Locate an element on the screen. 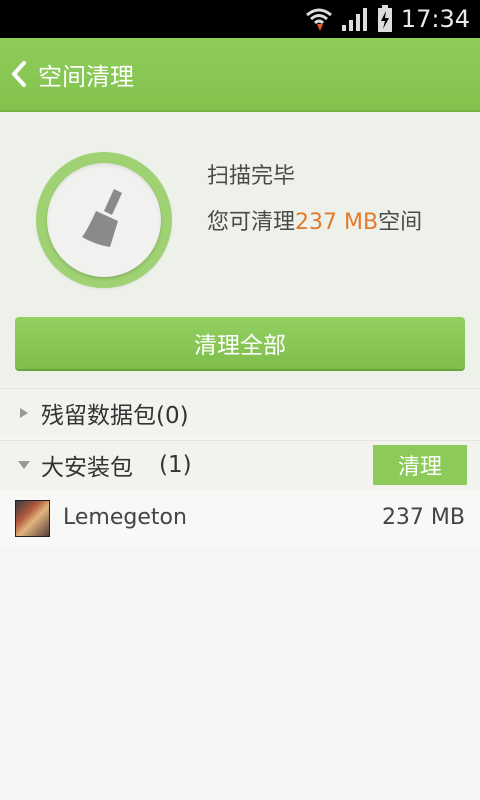 This screenshot has width=480, height=800. group-clean-button: 清理 is located at coordinates (420, 465).